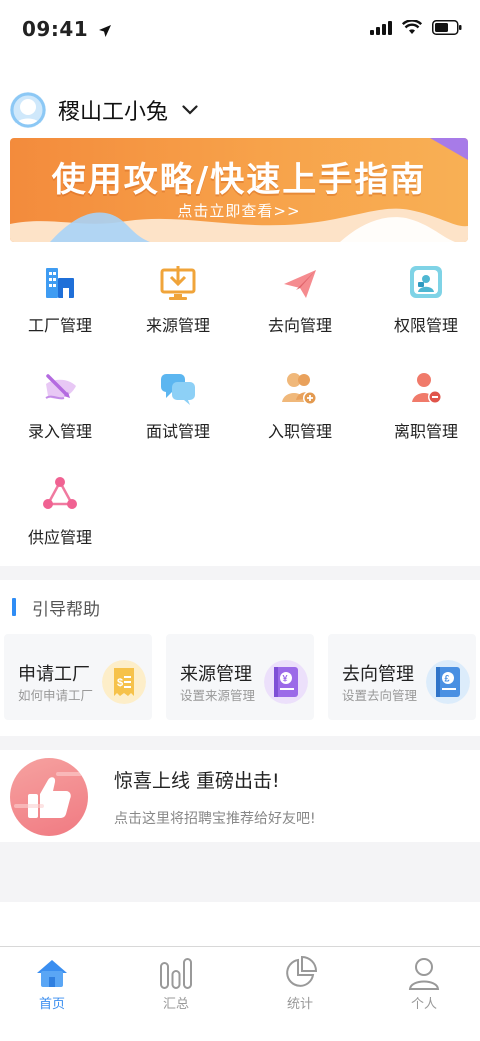  Describe the element at coordinates (378, 674) in the screenshot. I see `card-title: 去向管理` at that location.